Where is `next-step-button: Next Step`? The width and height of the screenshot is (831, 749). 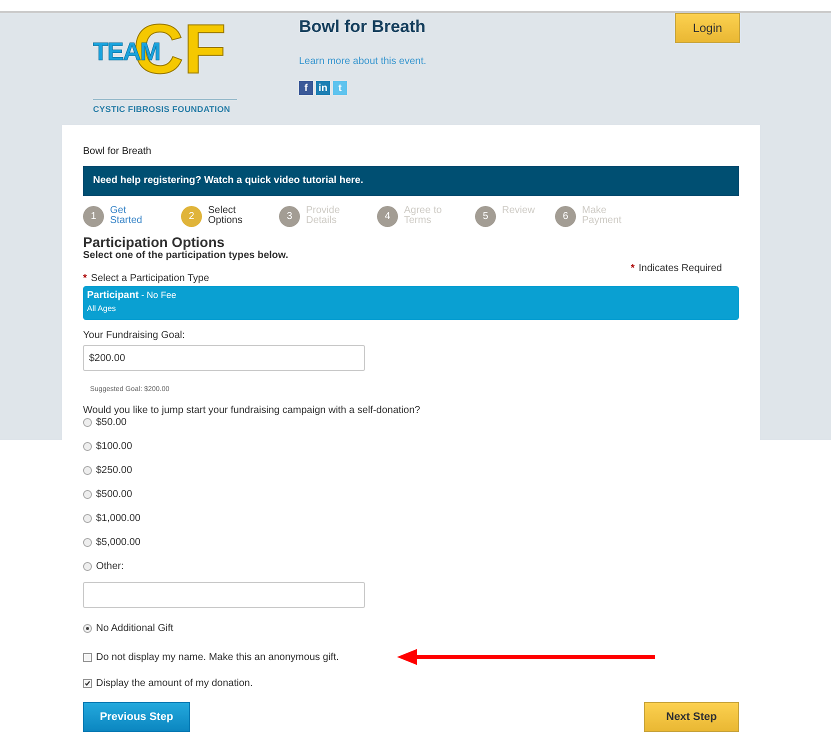
next-step-button: Next Step is located at coordinates (691, 717).